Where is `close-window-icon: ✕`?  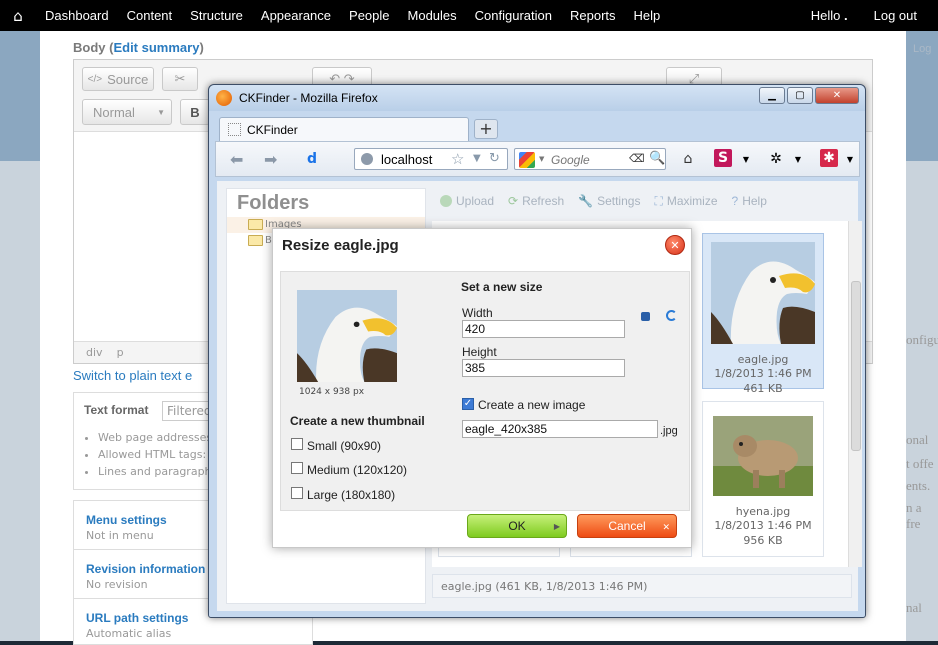
close-window-icon: ✕ is located at coordinates (837, 95).